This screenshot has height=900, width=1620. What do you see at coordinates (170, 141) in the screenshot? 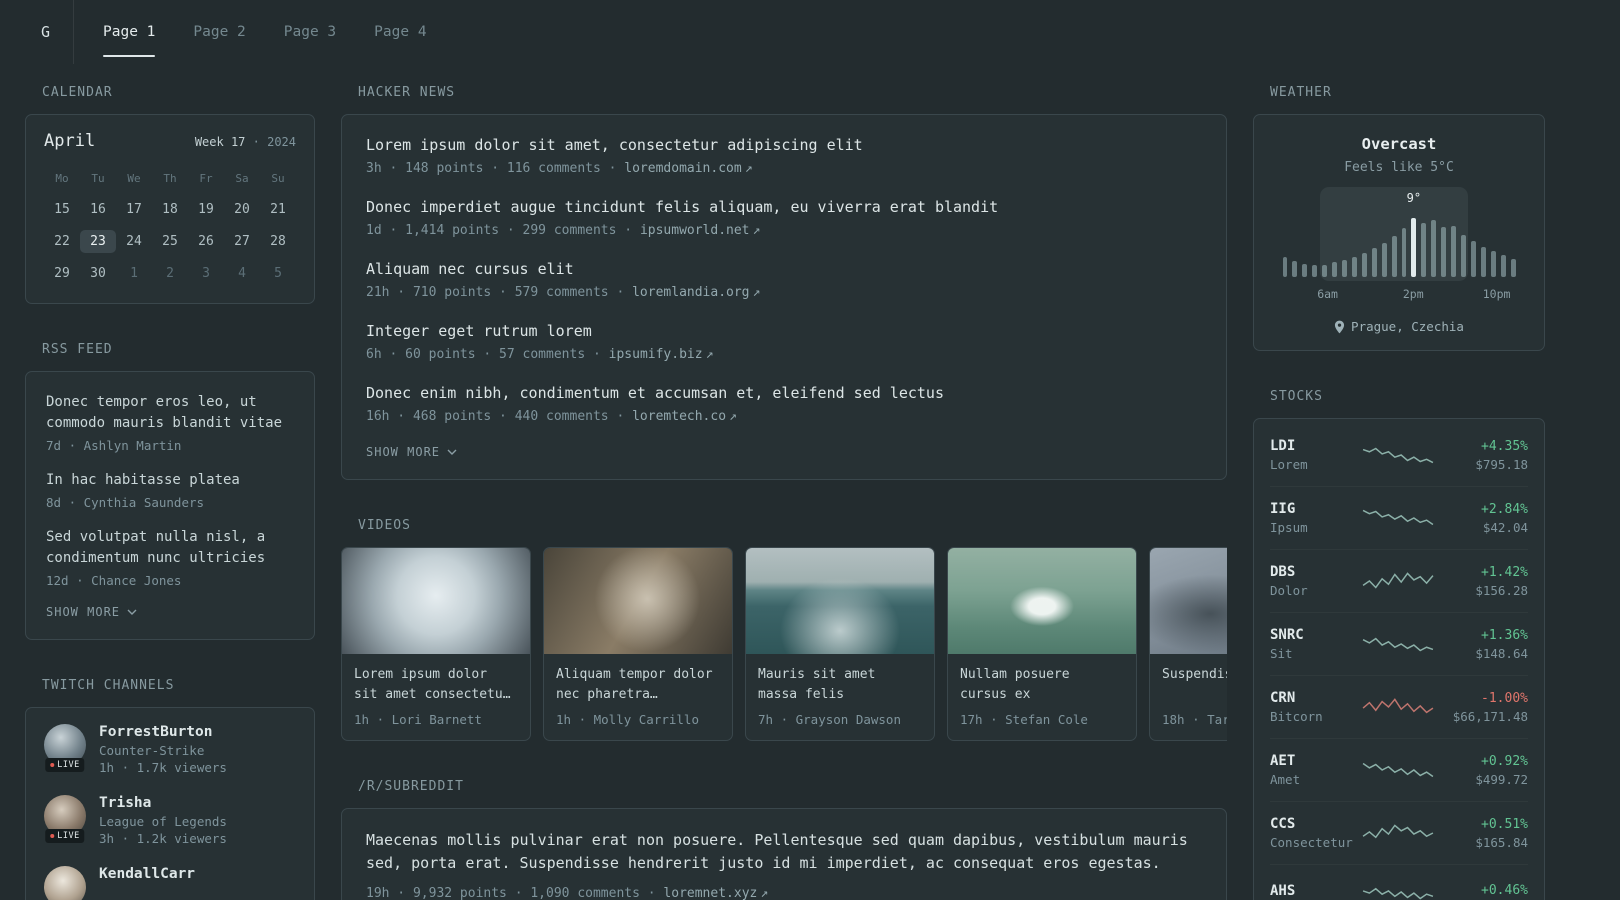
I see `calendar-header: April Week 17 · 2024` at bounding box center [170, 141].